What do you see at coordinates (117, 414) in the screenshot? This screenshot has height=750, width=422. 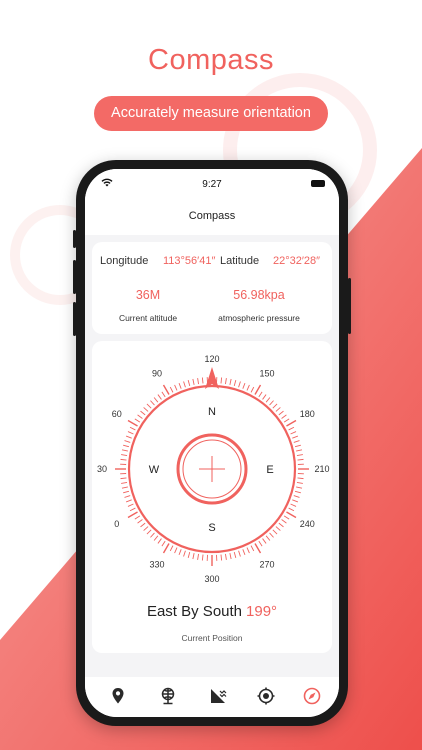 I see `compass-degree-label: 60` at bounding box center [117, 414].